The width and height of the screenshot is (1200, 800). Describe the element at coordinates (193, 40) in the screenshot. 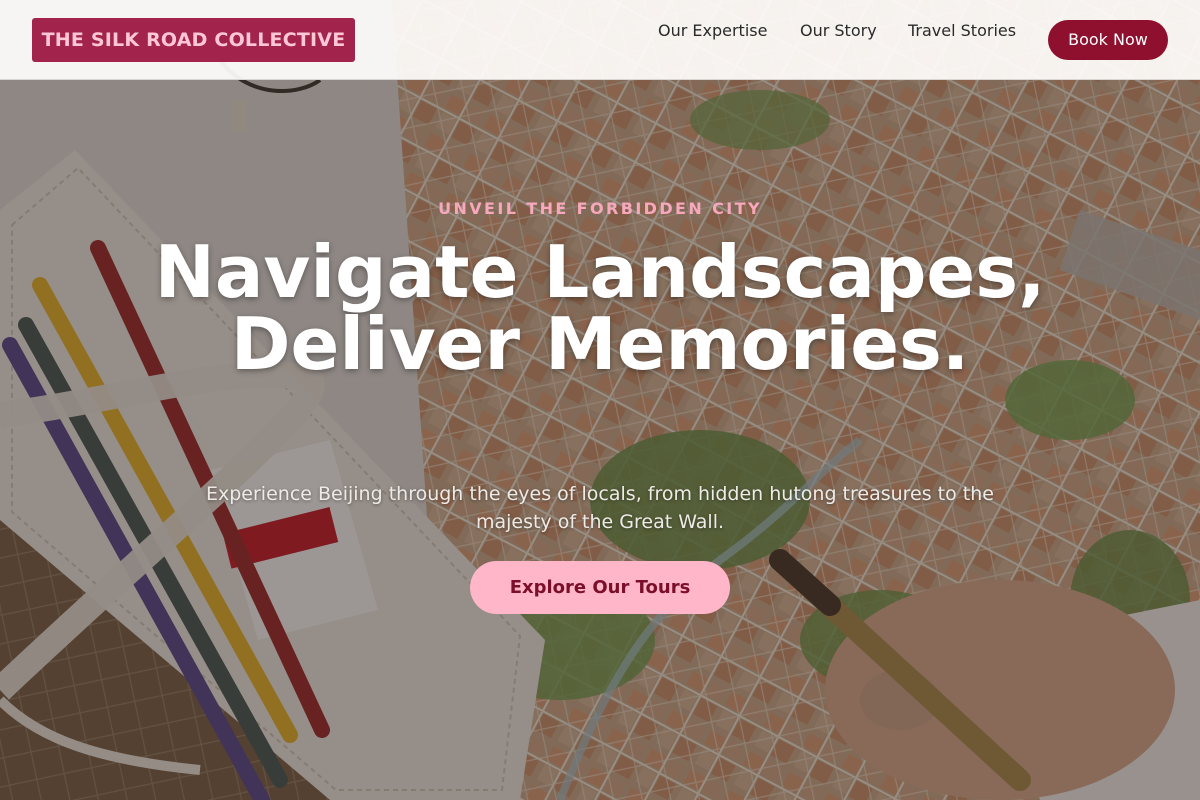

I see `brand-logo: THE SILK ROAD COLLECTIVE` at that location.